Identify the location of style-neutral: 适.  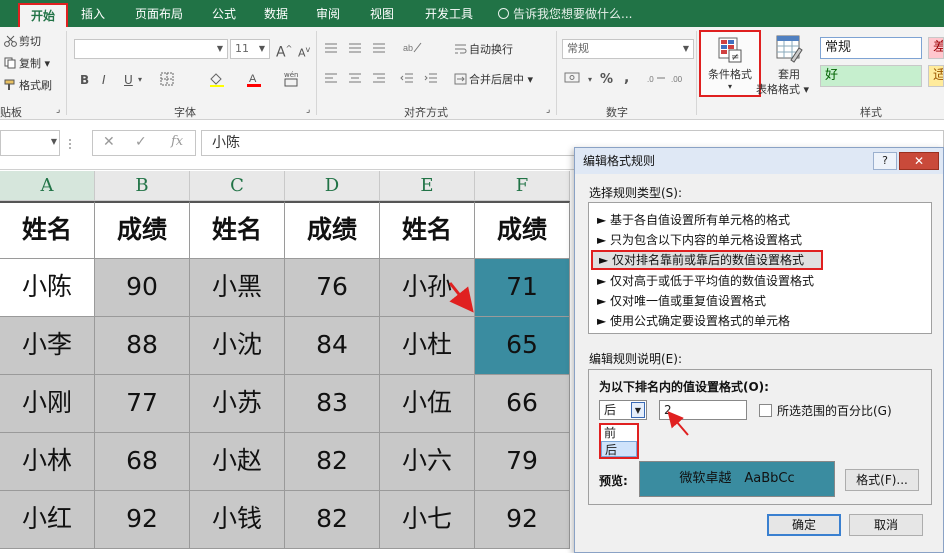
(936, 76).